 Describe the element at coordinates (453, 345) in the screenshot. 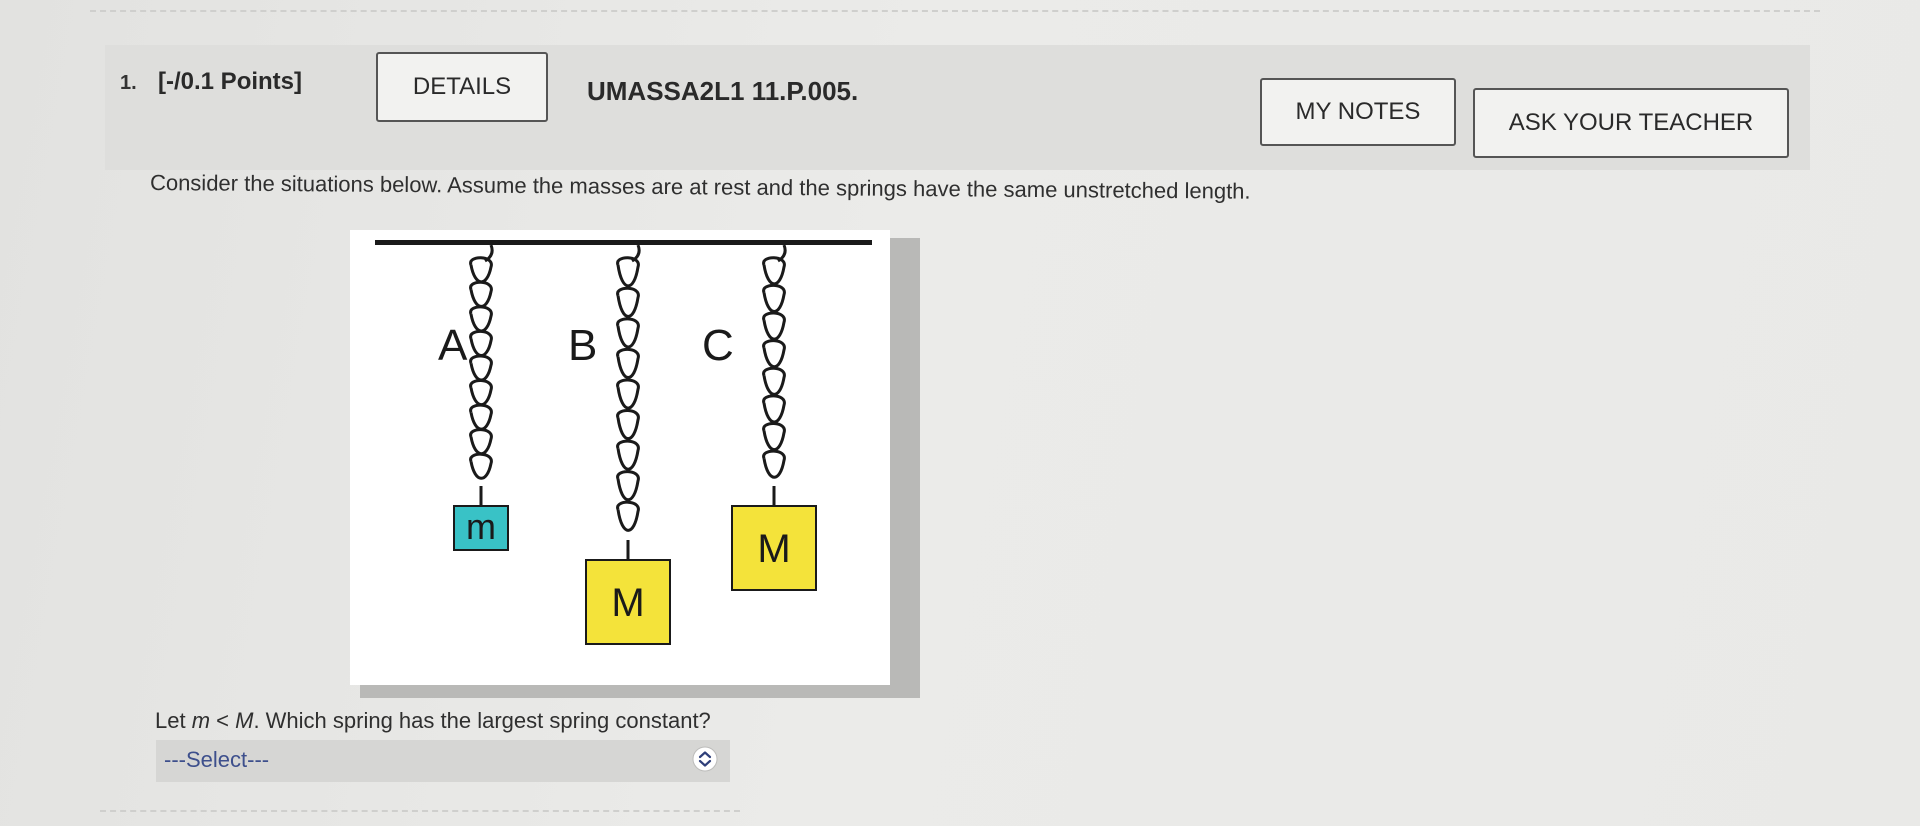

I see `spring-a-label: A` at that location.